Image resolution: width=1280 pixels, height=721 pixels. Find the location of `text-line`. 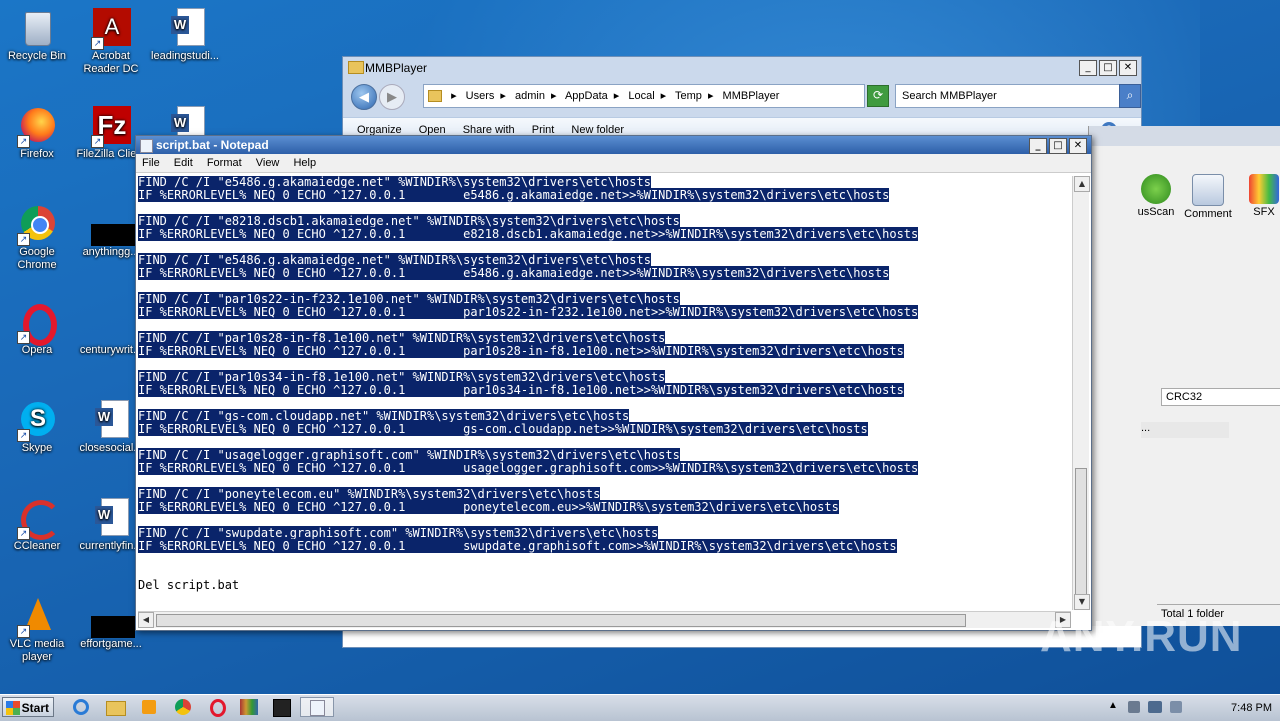

text-line is located at coordinates (604, 572).